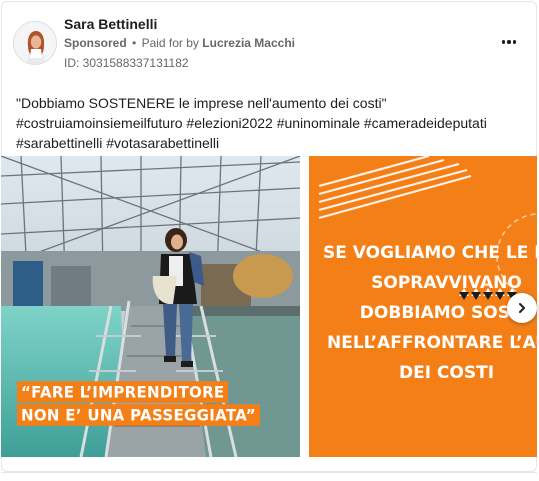 The image size is (539, 481). Describe the element at coordinates (123, 392) in the screenshot. I see `caption-line: “FARE L’IMPRENDITORE` at that location.